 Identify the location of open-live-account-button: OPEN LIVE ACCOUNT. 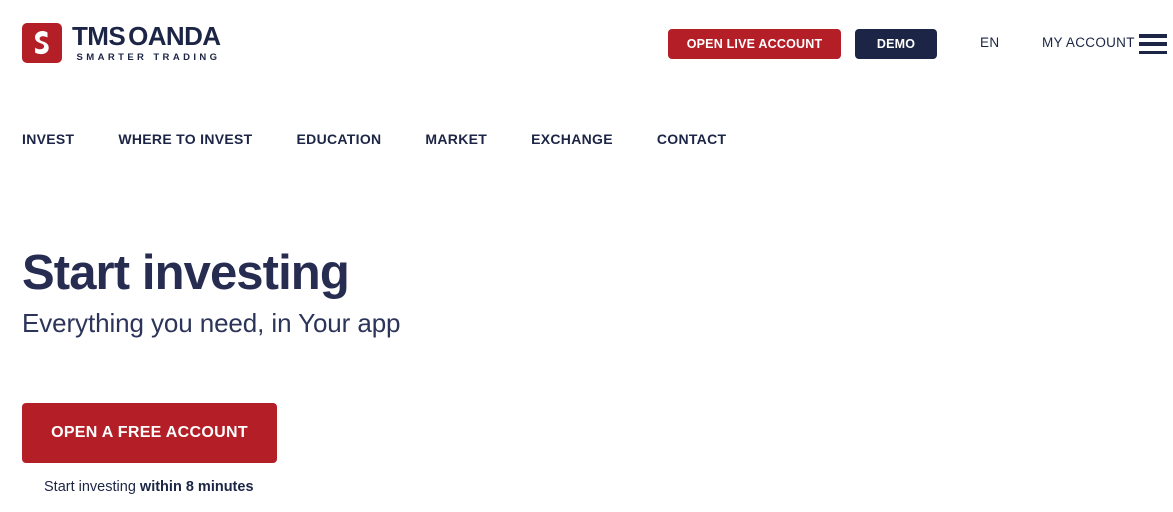
(754, 44).